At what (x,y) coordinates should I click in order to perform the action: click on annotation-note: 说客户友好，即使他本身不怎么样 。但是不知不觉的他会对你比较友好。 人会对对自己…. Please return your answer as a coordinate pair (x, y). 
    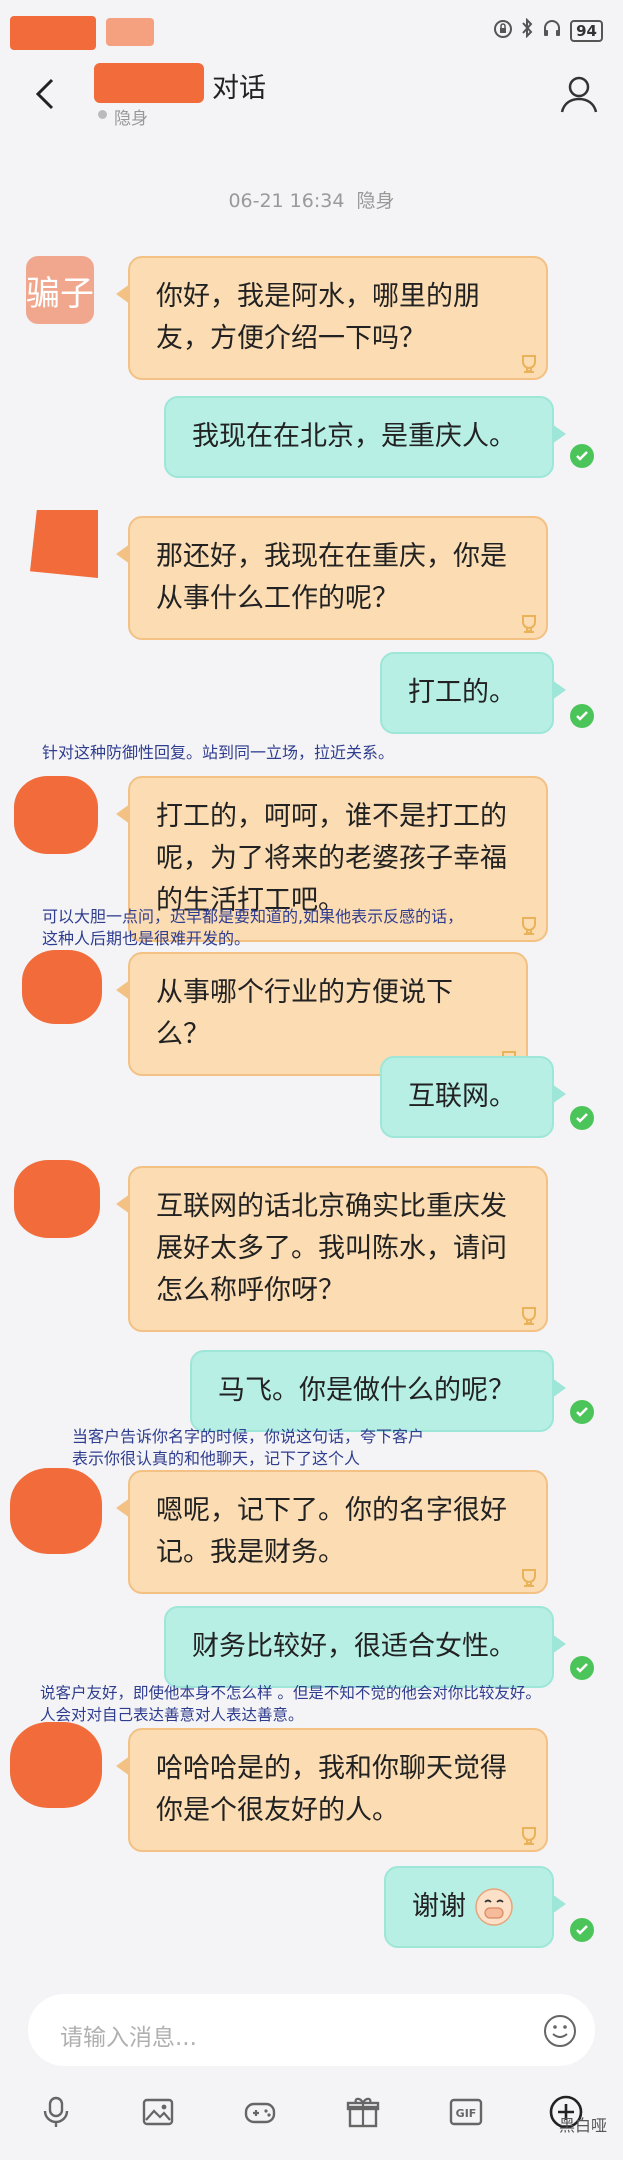
    Looking at the image, I should click on (290, 1704).